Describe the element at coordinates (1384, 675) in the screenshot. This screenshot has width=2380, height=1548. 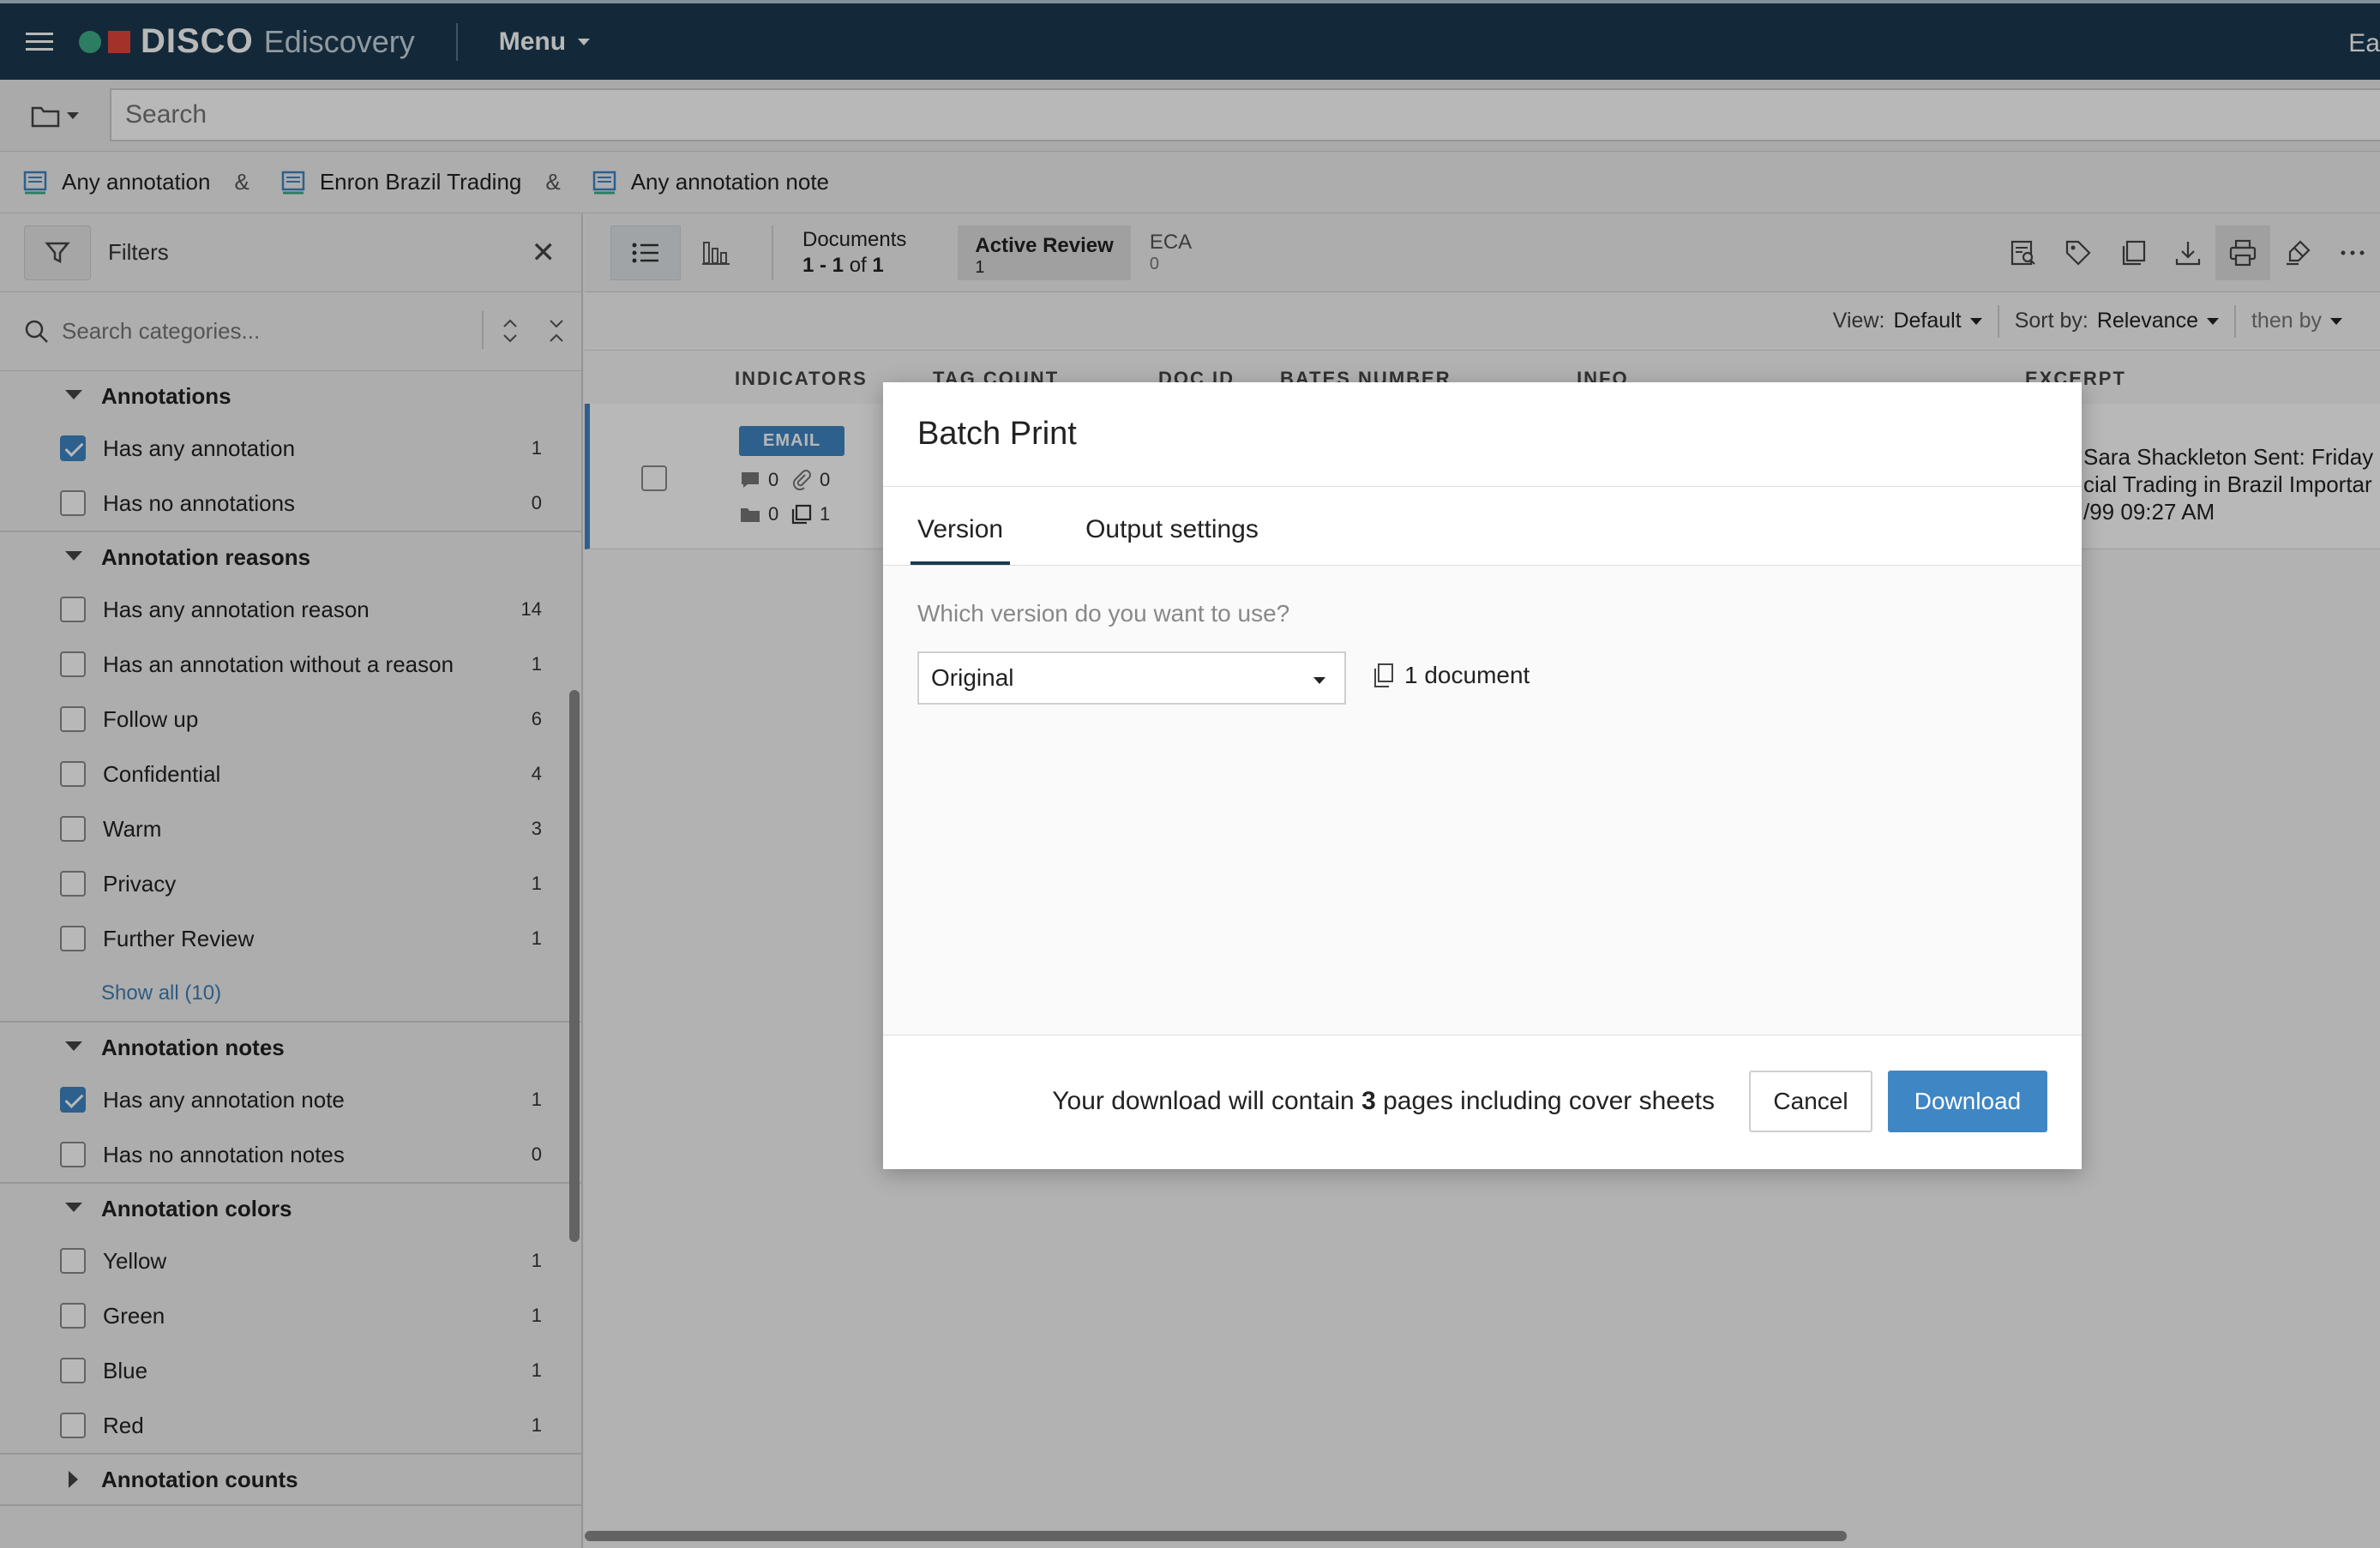
I see `documents-icon` at that location.